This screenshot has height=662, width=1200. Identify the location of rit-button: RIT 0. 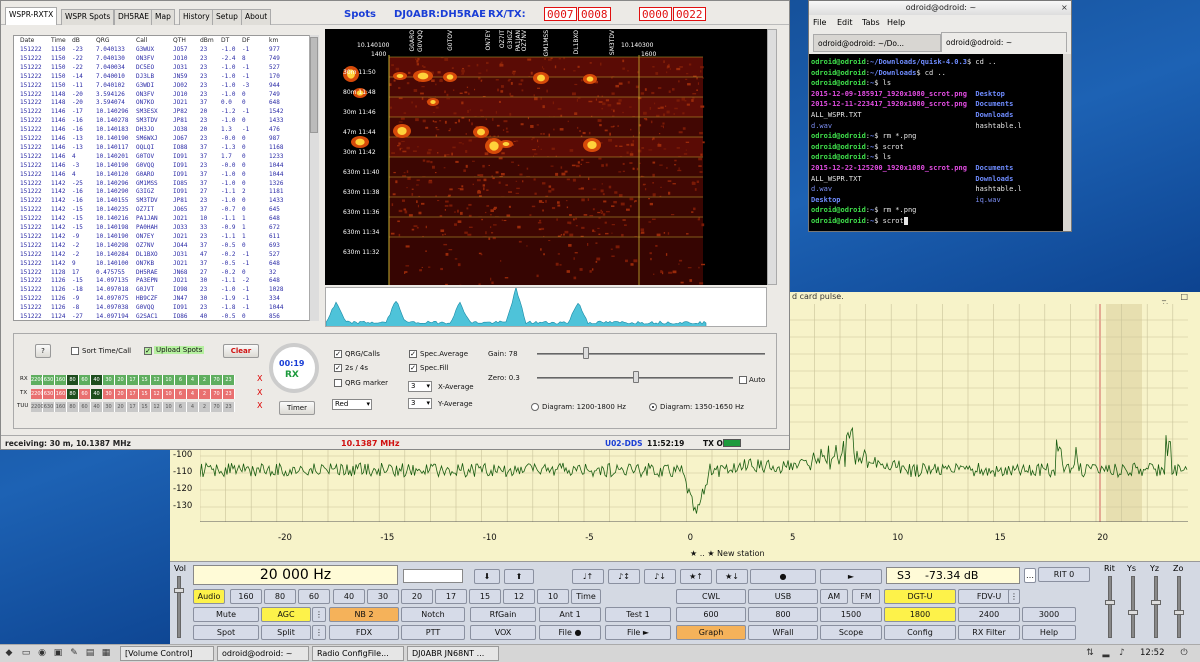
(1064, 574).